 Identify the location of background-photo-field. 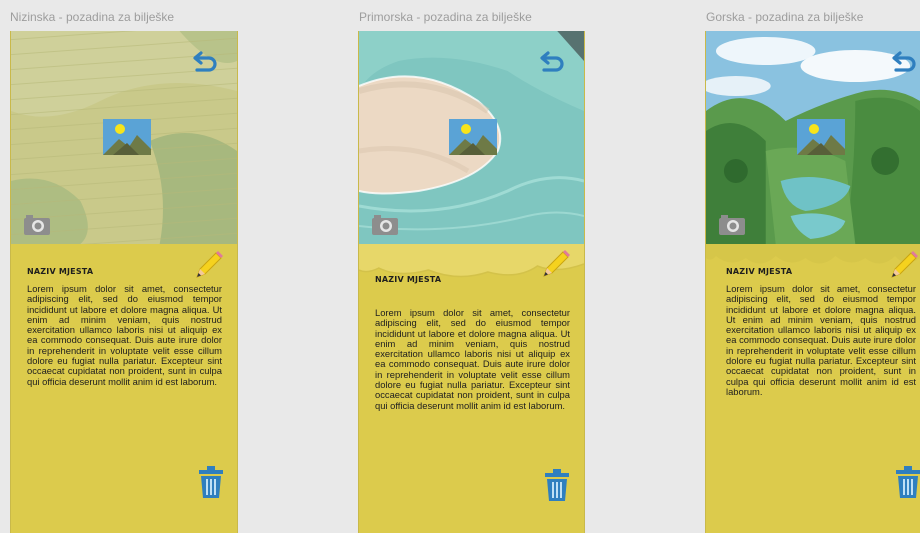
(124, 137).